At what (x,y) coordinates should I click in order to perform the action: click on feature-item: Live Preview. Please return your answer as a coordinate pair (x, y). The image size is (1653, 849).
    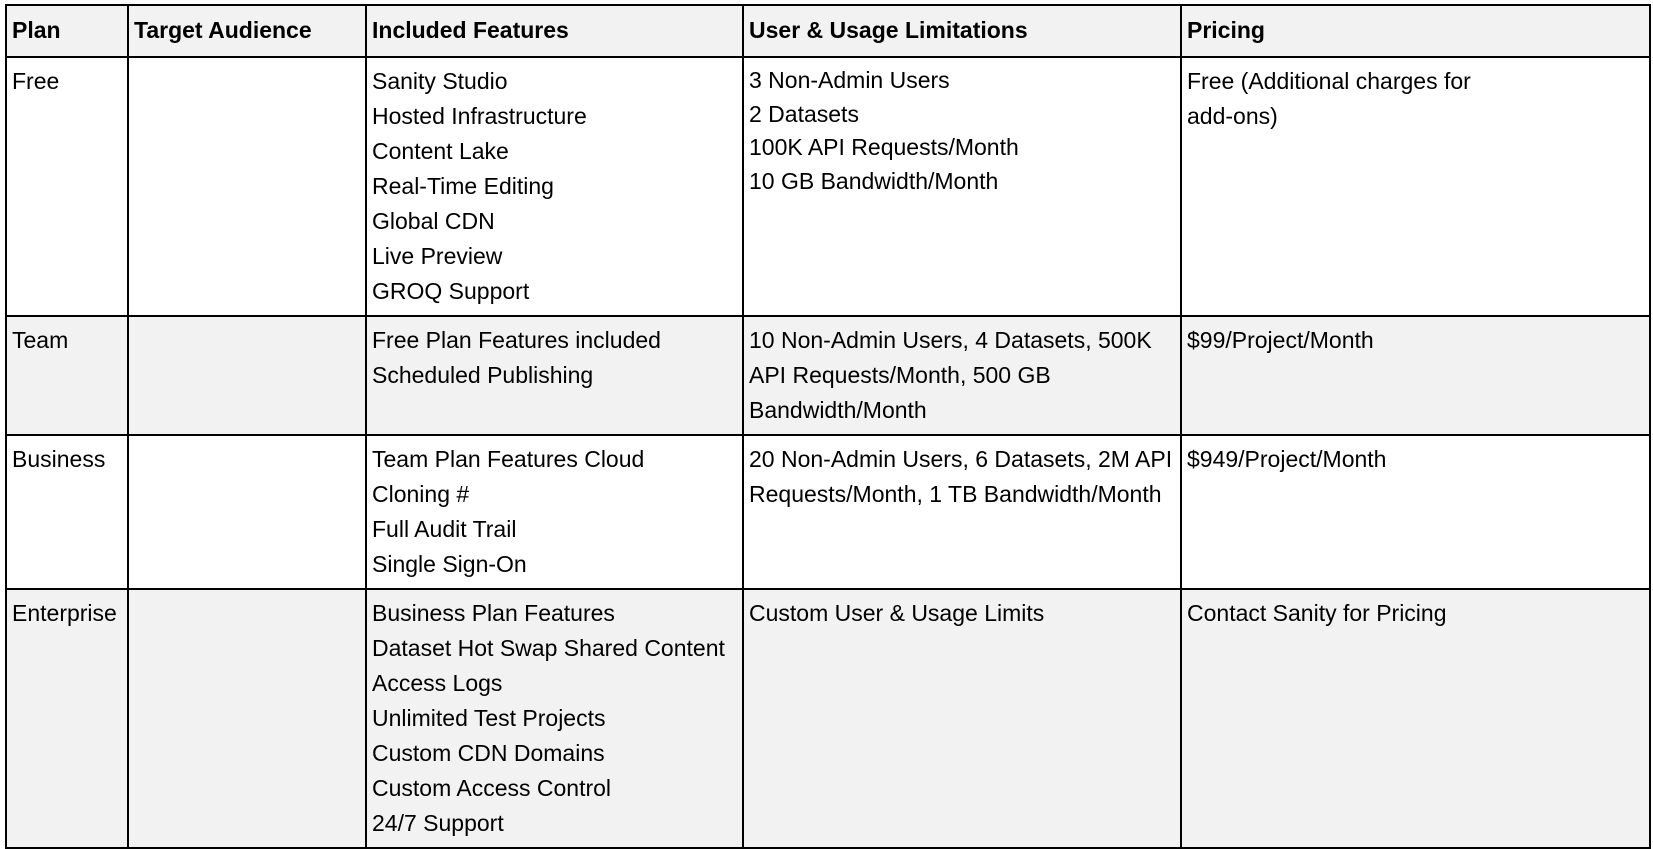
    Looking at the image, I should click on (437, 256).